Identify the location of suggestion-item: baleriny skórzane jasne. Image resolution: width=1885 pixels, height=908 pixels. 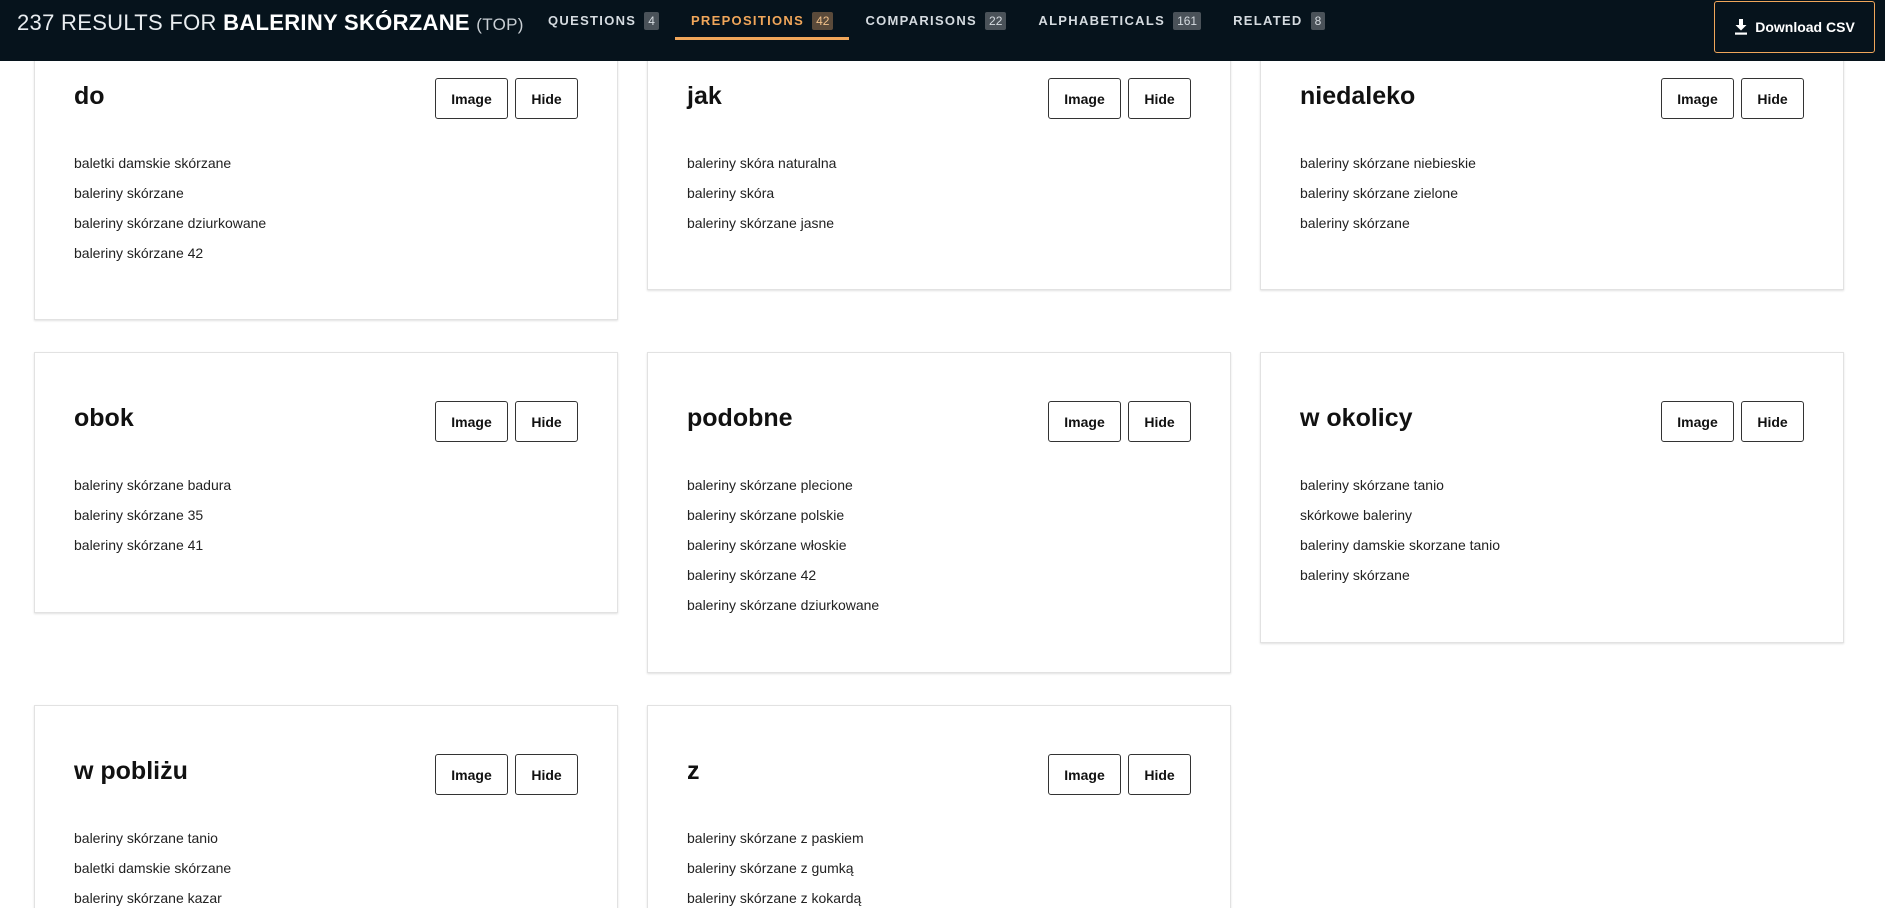
(761, 230).